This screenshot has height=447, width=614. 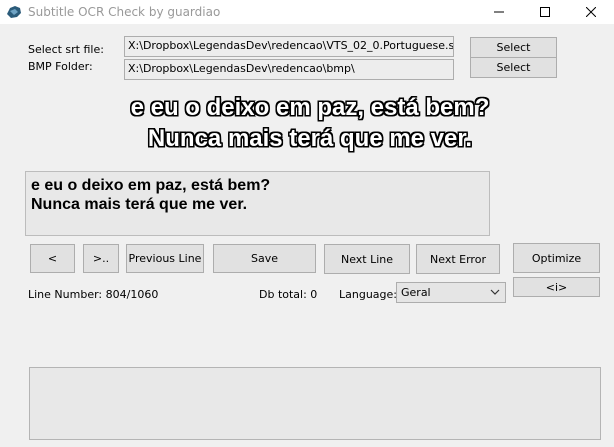 I want to click on app-icon, so click(x=14, y=12).